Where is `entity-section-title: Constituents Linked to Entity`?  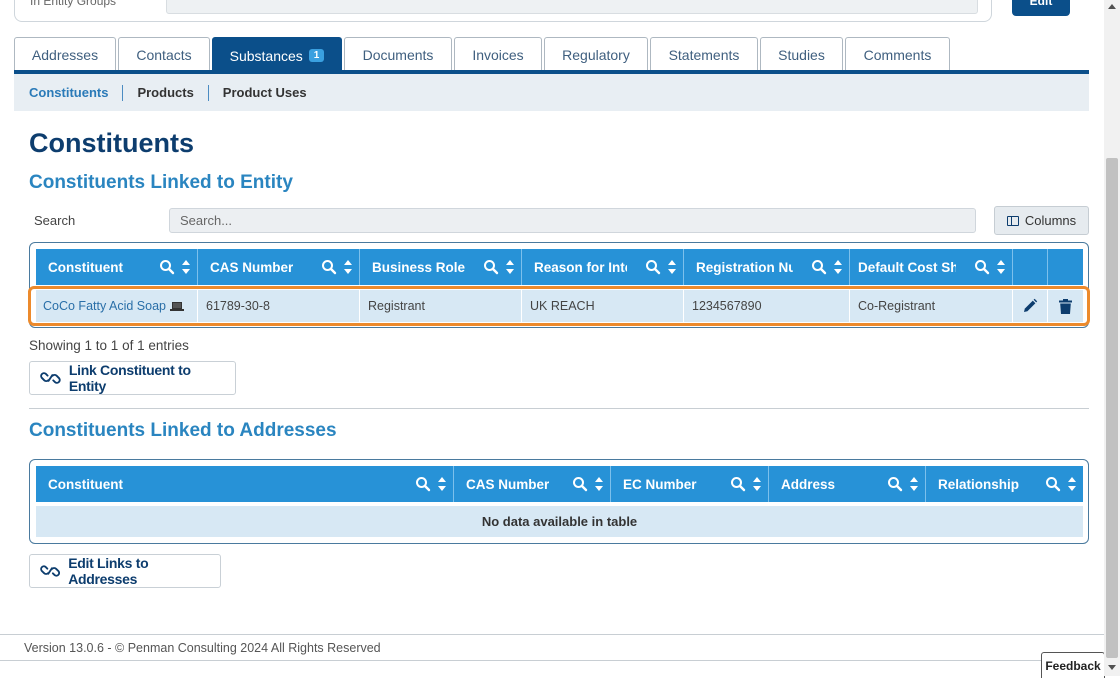
entity-section-title: Constituents Linked to Entity is located at coordinates (161, 182).